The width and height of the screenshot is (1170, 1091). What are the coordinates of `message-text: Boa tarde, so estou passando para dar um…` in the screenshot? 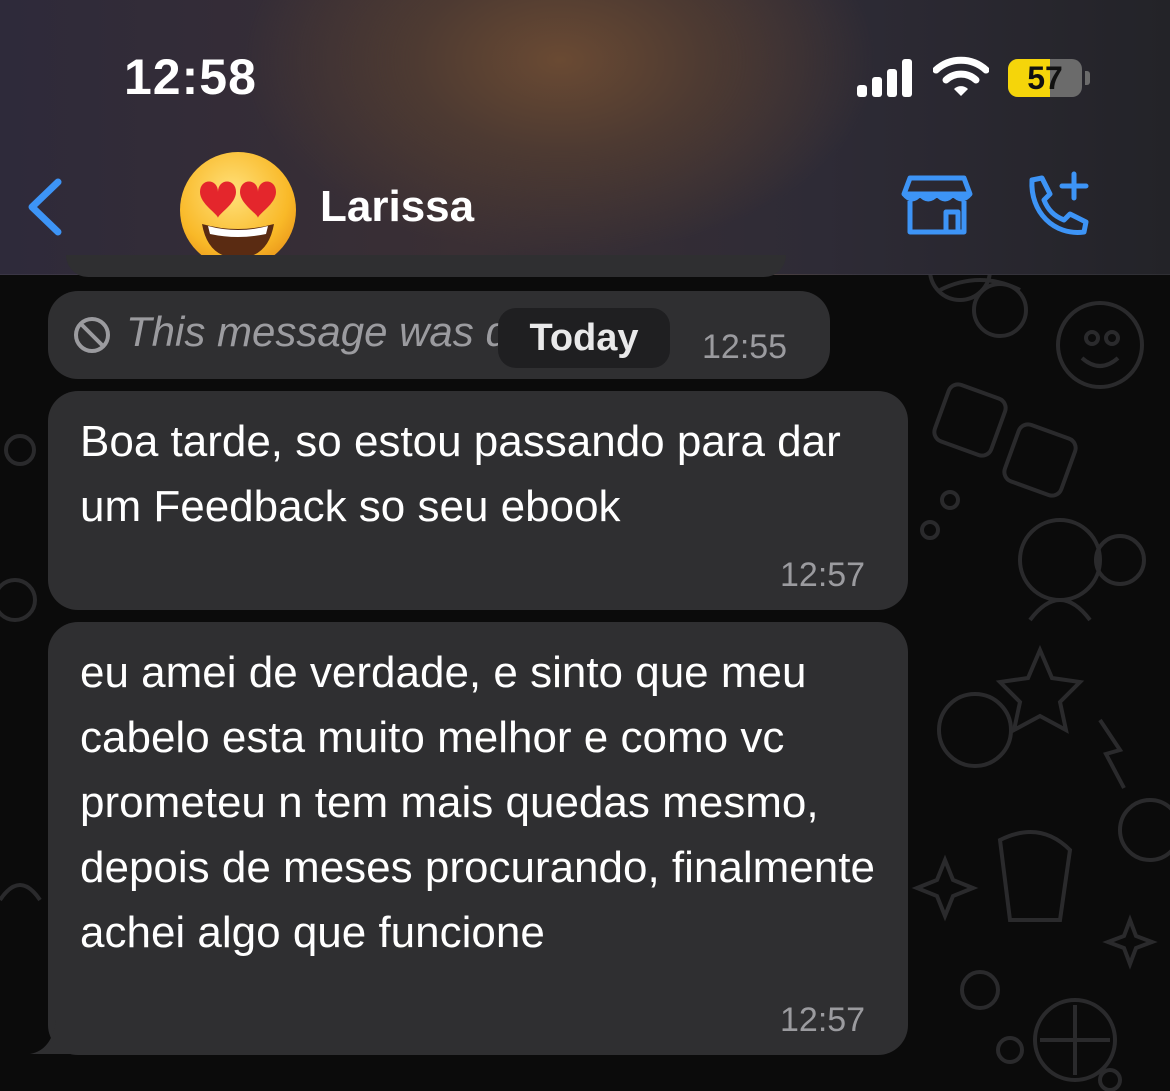 It's located at (460, 474).